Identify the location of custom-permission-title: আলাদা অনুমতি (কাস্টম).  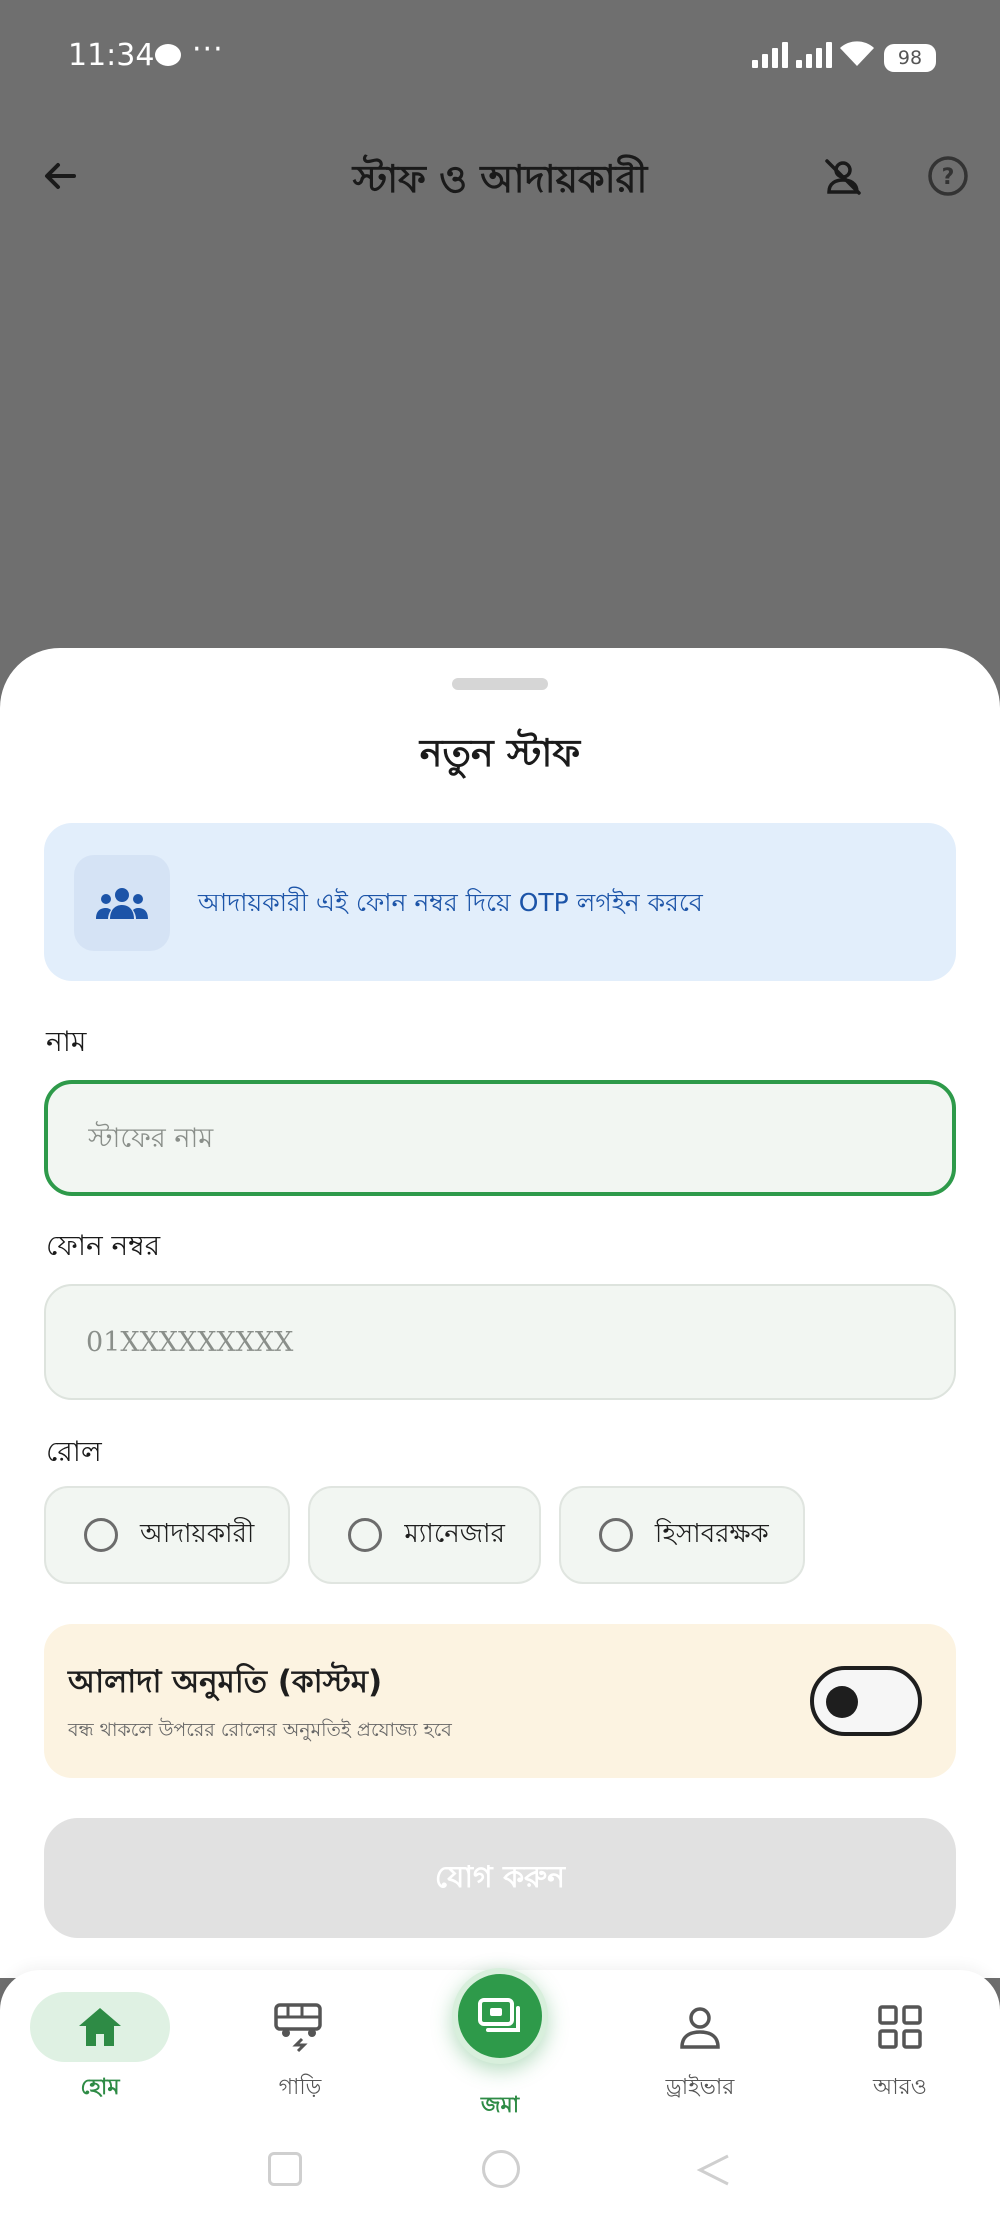
(225, 1682).